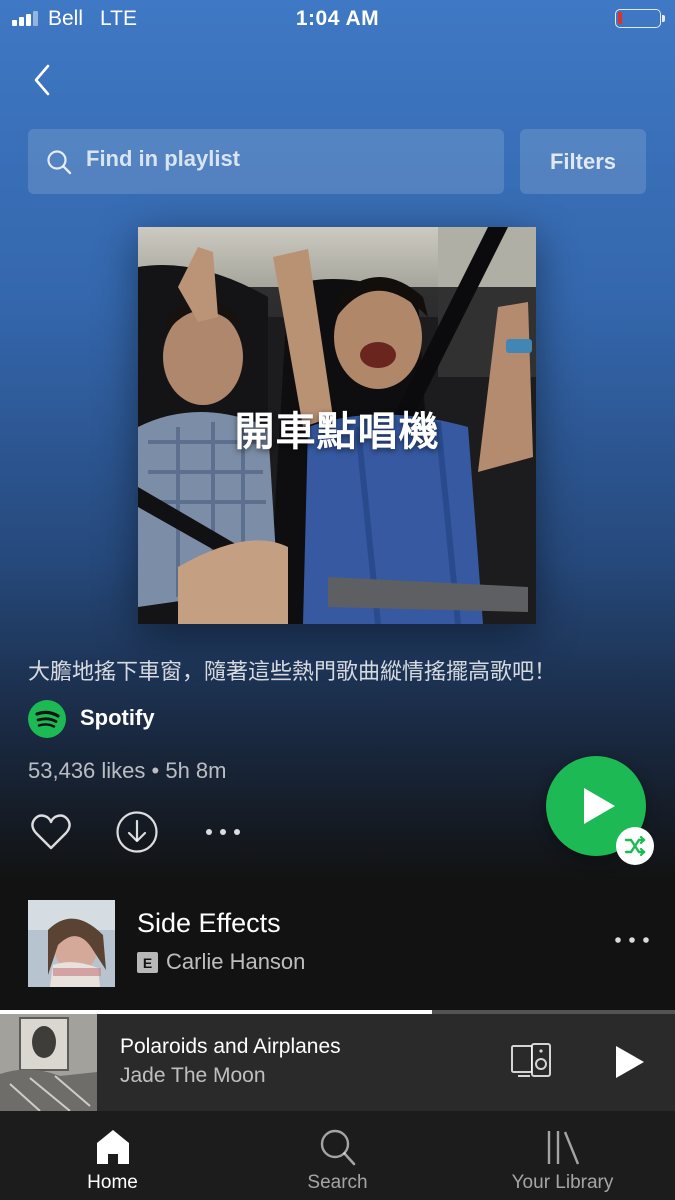  What do you see at coordinates (48, 1062) in the screenshot?
I see `now-playing-artwork` at bounding box center [48, 1062].